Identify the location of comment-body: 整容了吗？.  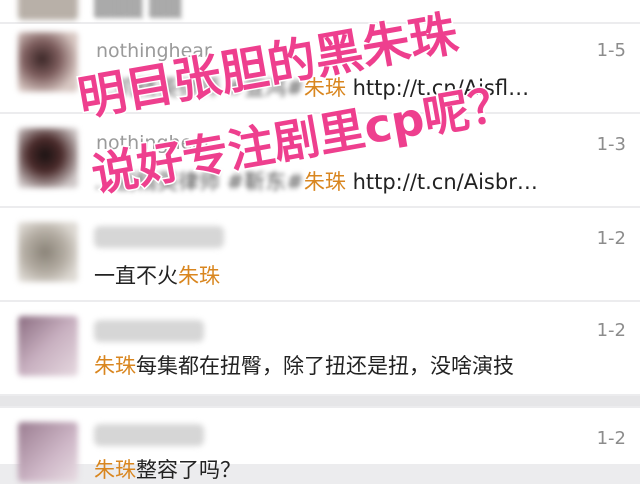
(188, 470).